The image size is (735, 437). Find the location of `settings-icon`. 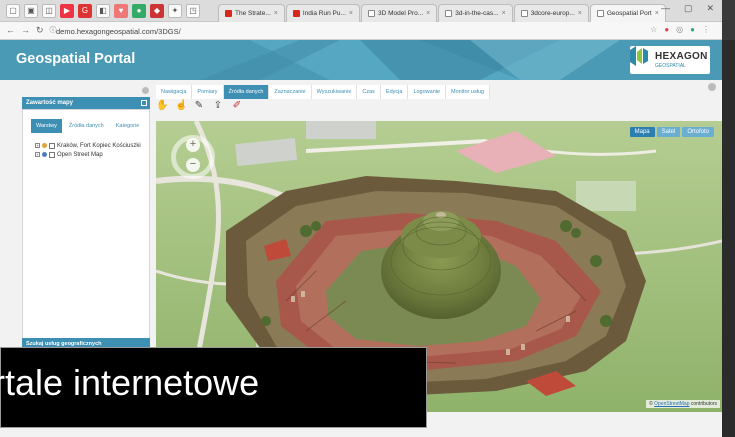

settings-icon is located at coordinates (712, 87).